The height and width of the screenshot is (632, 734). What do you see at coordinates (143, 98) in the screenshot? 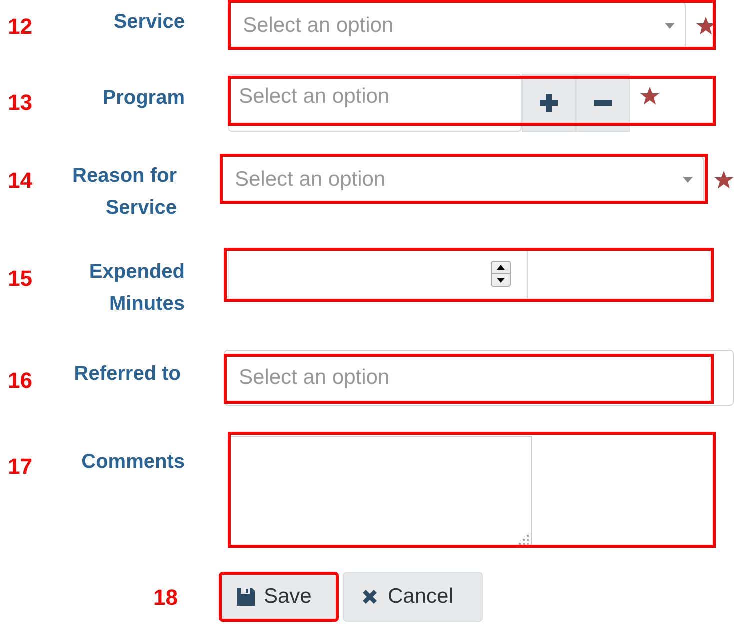
I see `field-label: Program` at bounding box center [143, 98].